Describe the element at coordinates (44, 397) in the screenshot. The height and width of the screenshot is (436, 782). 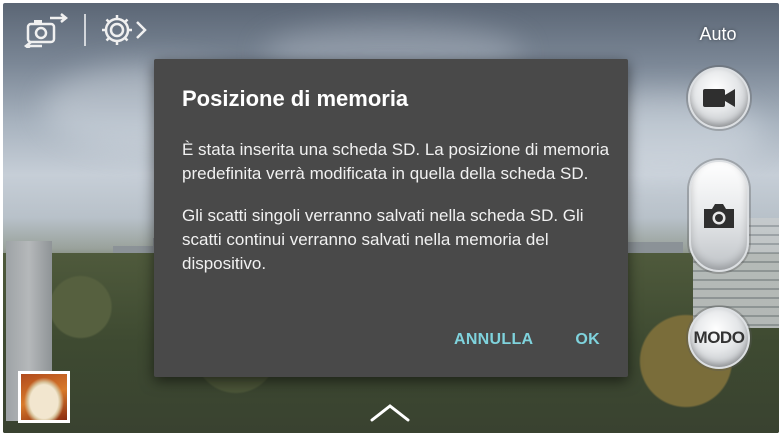
I see `gallery-thumbnail` at that location.